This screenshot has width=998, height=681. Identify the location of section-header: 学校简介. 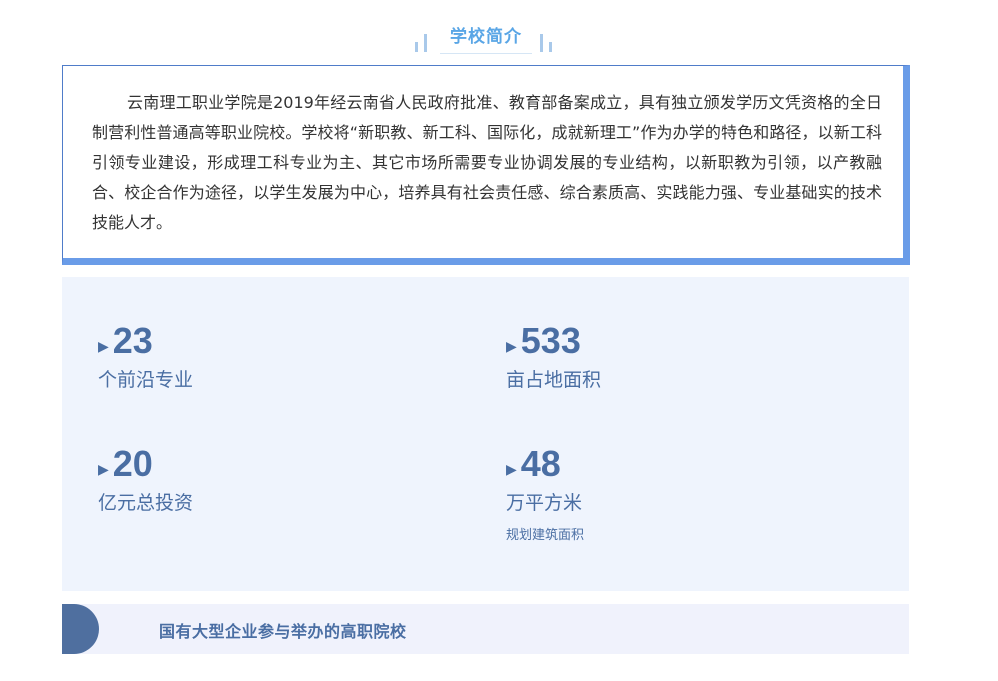
(499, 38).